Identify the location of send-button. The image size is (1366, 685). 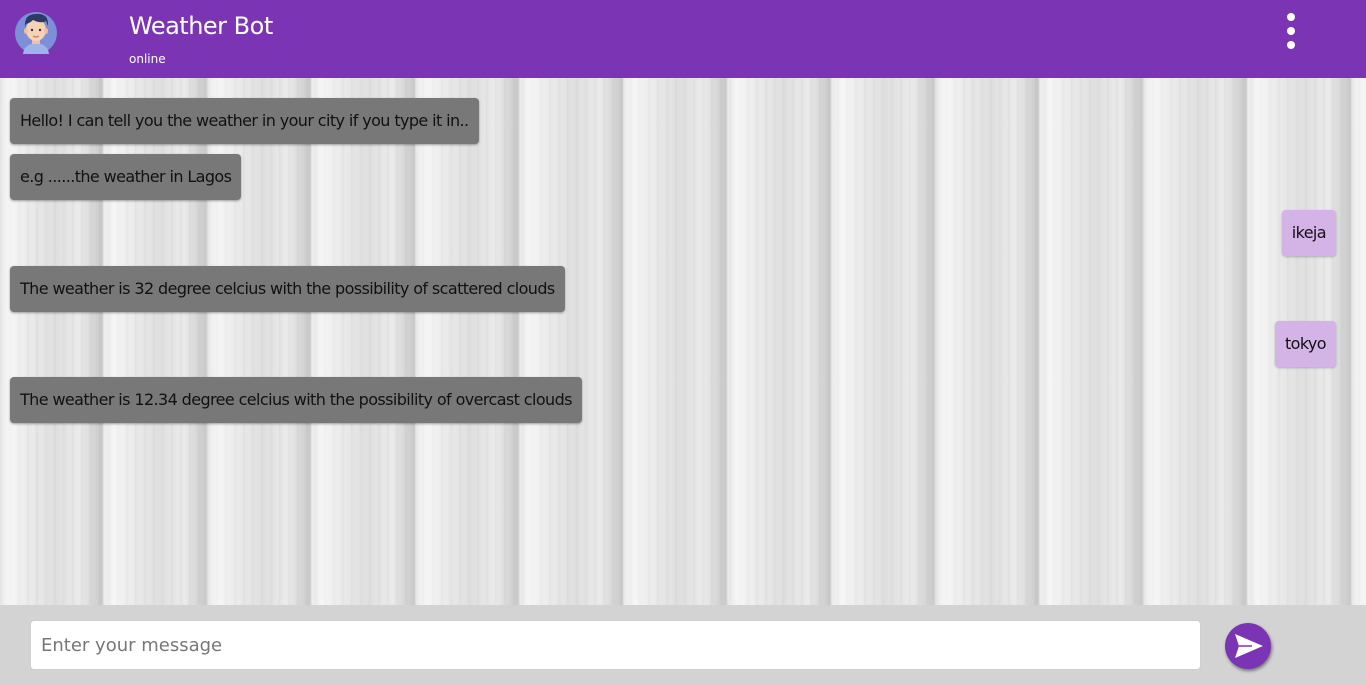
(1248, 646).